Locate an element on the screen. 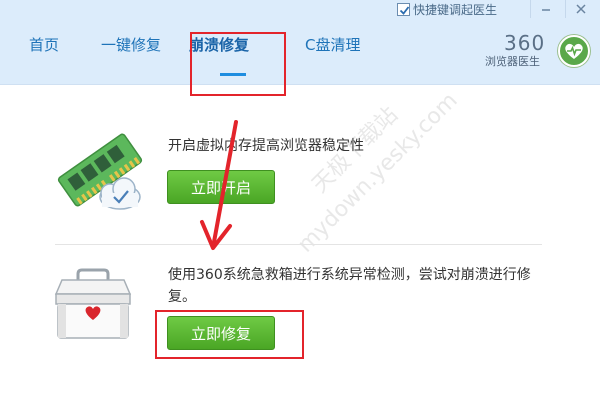 Image resolution: width=600 pixels, height=413 pixels. app-logo: 360 浏览器医生 is located at coordinates (537, 49).